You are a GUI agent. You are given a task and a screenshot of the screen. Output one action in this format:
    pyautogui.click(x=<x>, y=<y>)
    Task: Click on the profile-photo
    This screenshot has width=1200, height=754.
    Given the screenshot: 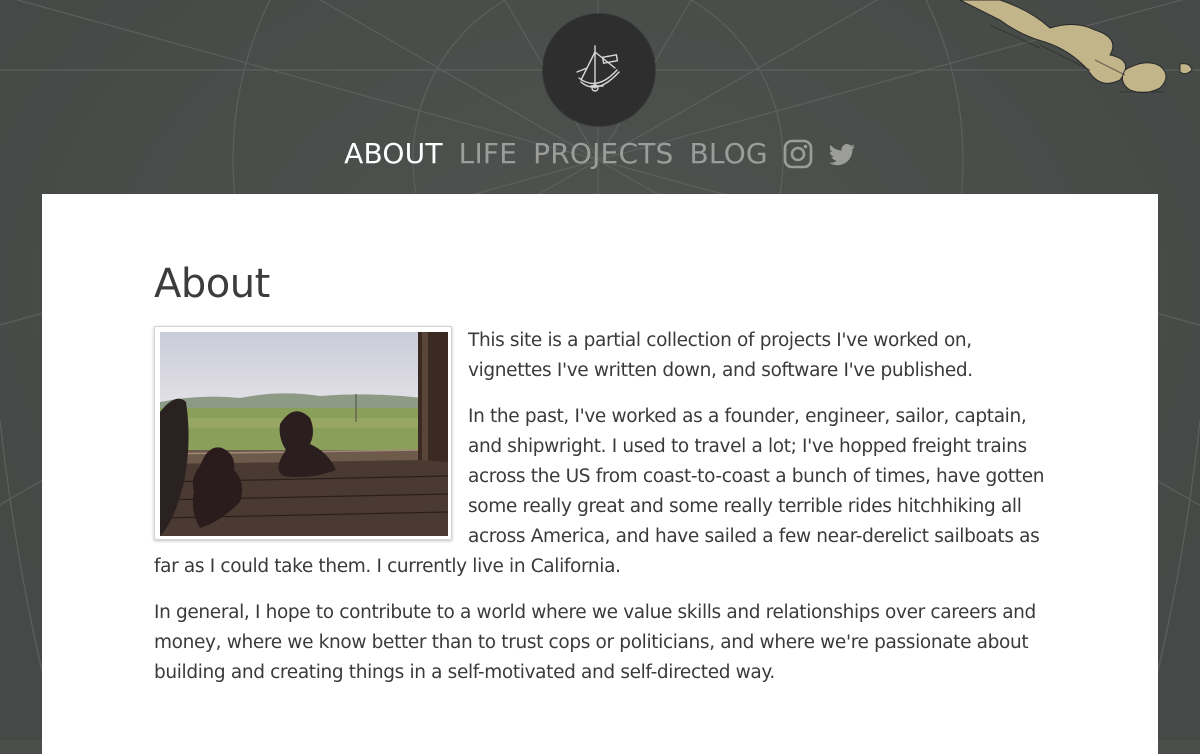 What is the action you would take?
    pyautogui.click(x=303, y=433)
    